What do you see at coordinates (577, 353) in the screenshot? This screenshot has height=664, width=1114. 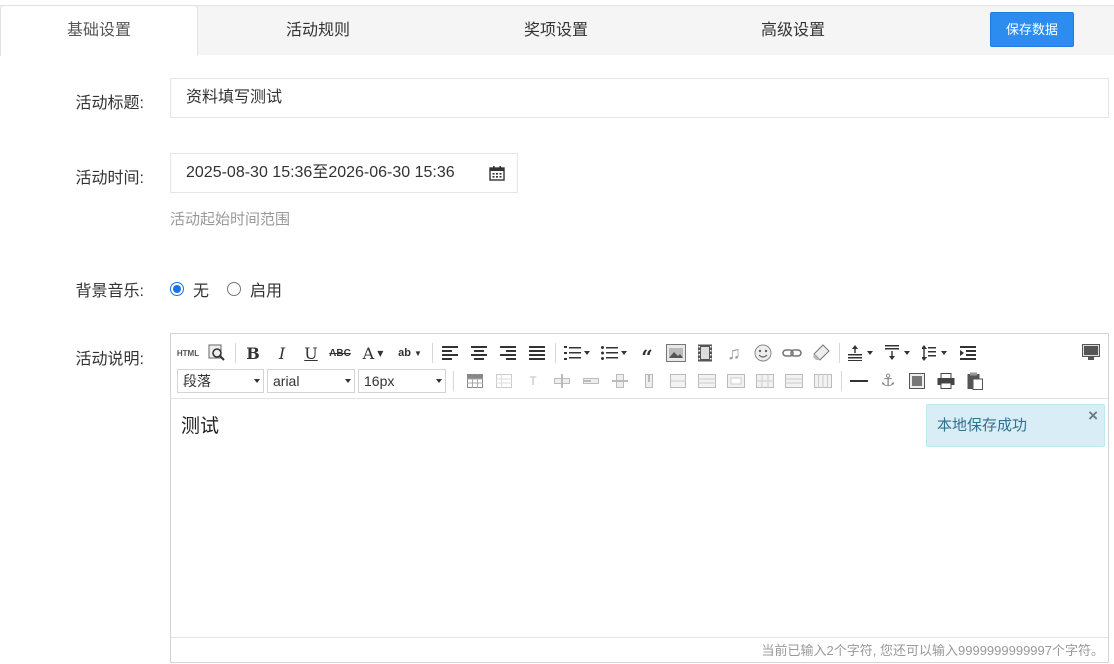 I see `ordered-list-icon` at bounding box center [577, 353].